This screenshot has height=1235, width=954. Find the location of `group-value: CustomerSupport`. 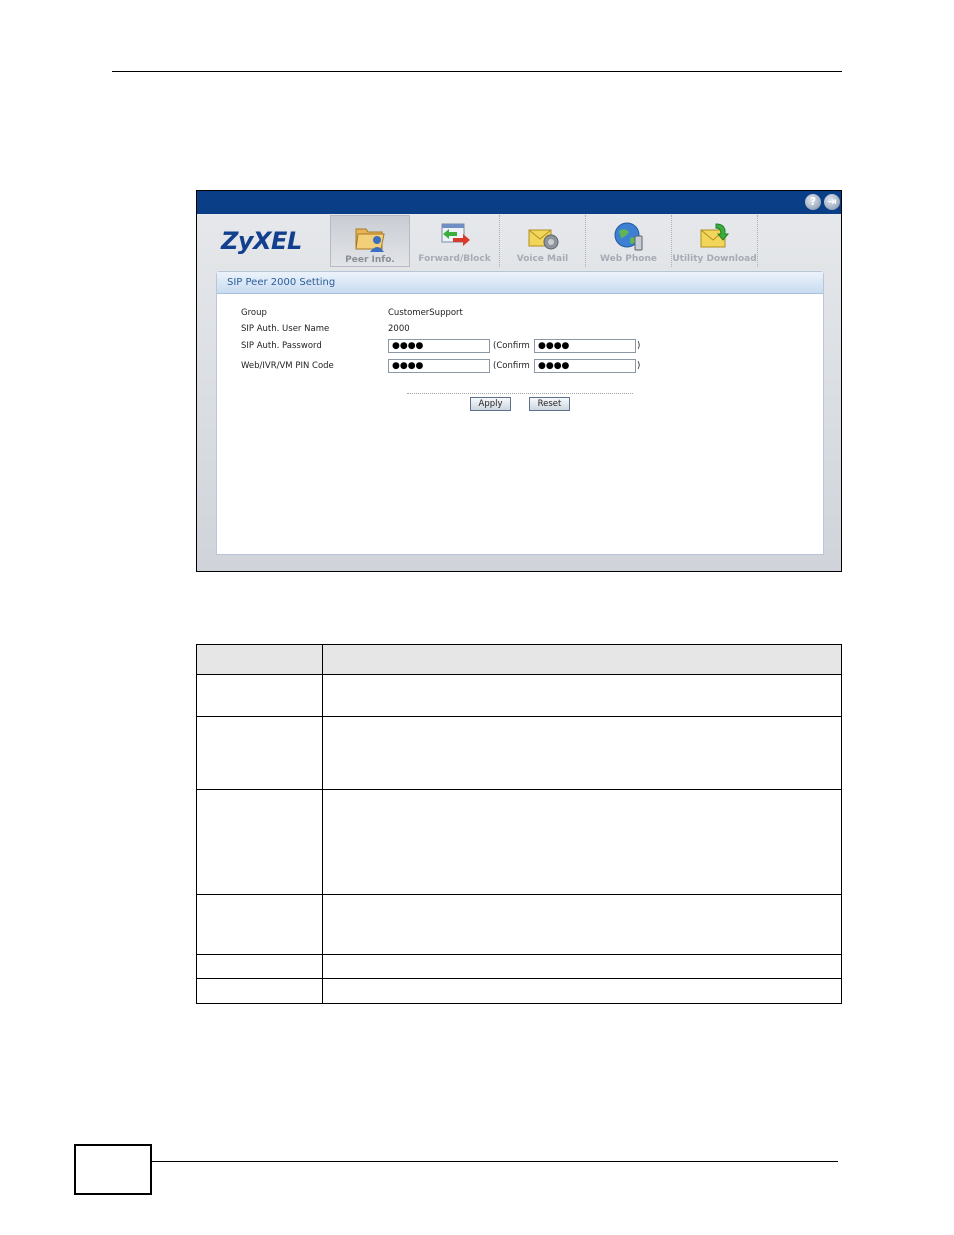

group-value: CustomerSupport is located at coordinates (425, 313).